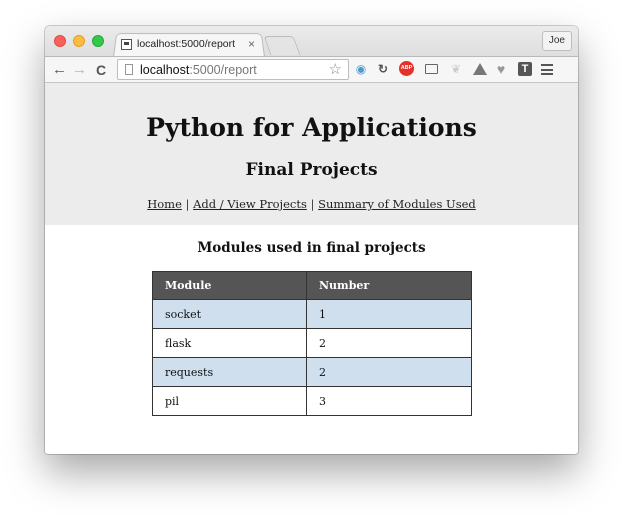 This screenshot has height=519, width=623. What do you see at coordinates (406, 68) in the screenshot?
I see `adblock-icon: ABP` at bounding box center [406, 68].